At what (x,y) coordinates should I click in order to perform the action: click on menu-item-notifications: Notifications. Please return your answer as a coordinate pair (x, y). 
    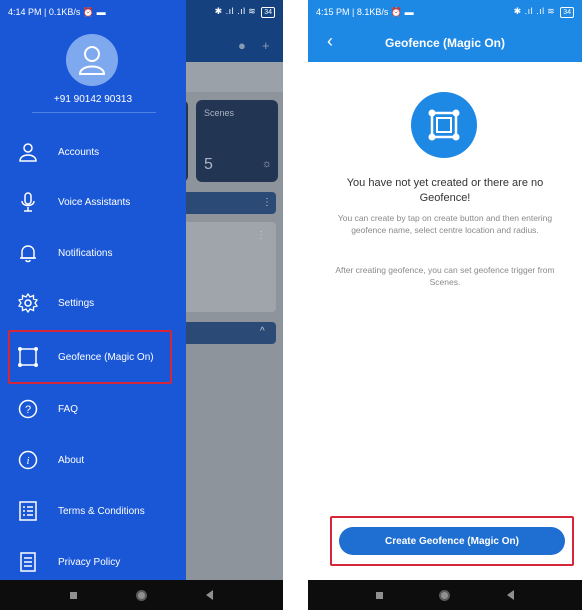
    Looking at the image, I should click on (95, 253).